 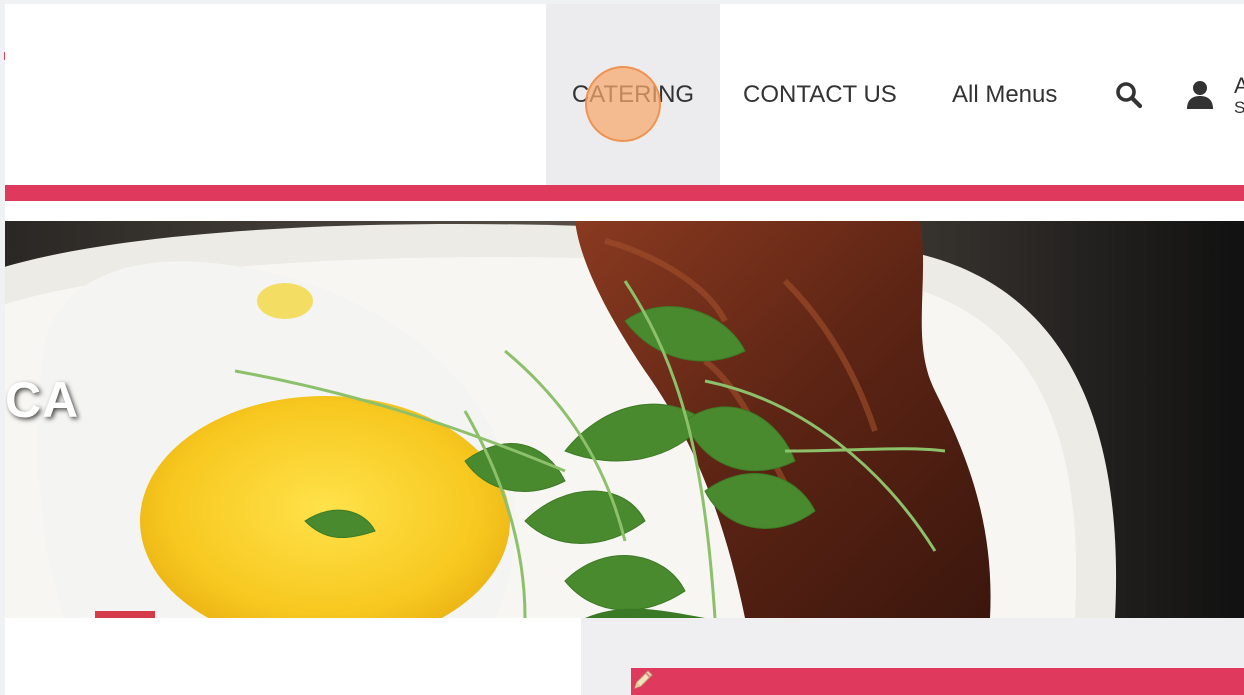 What do you see at coordinates (1239, 107) in the screenshot?
I see `account-label-line2: S` at bounding box center [1239, 107].